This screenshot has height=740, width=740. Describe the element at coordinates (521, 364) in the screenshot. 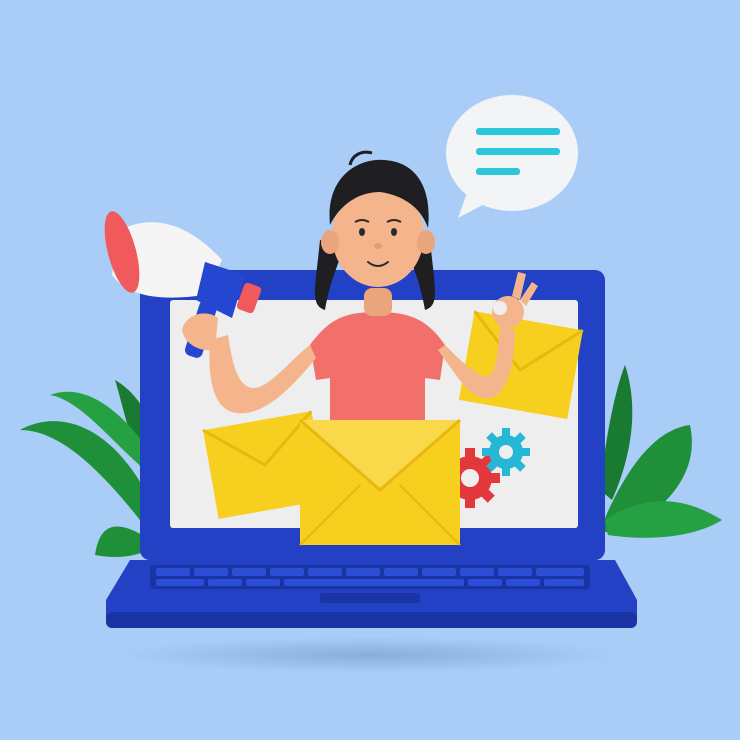

I see `envelope-back-right` at that location.